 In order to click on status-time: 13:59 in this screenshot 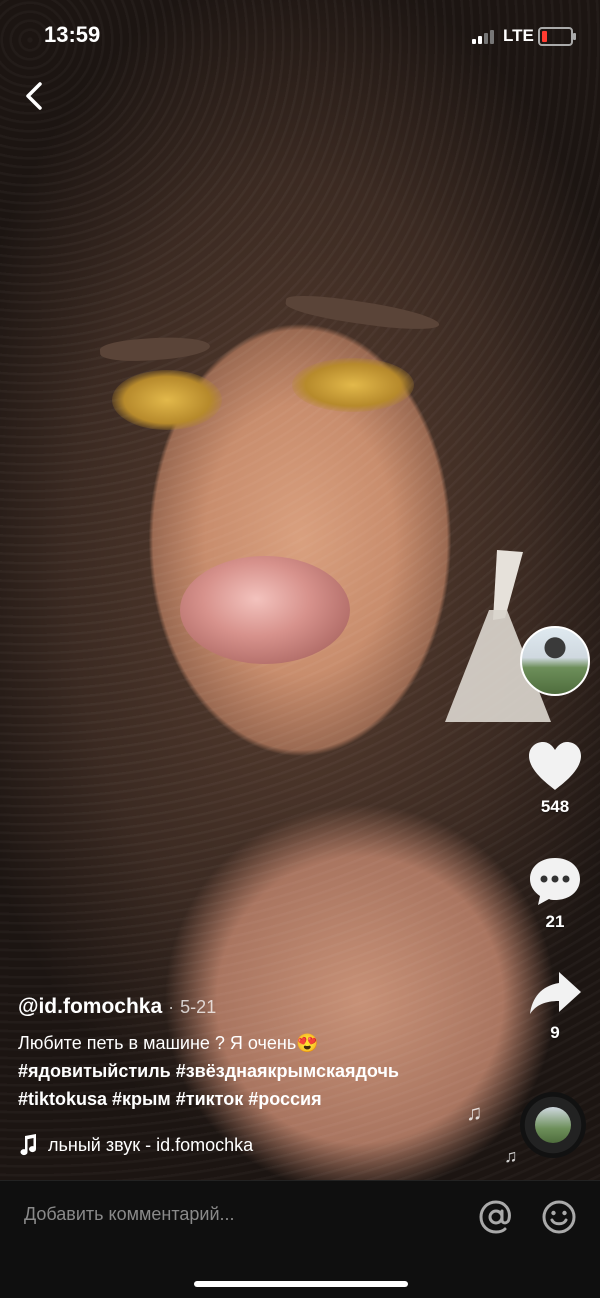, I will do `click(72, 34)`.